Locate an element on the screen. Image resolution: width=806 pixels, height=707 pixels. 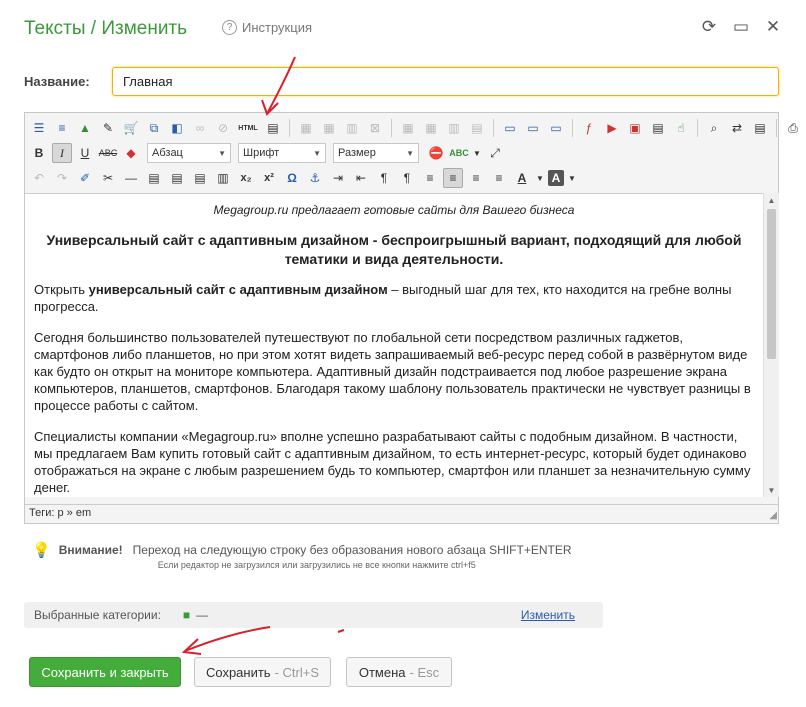
spellcheck-icon: ABC is located at coordinates (459, 153).